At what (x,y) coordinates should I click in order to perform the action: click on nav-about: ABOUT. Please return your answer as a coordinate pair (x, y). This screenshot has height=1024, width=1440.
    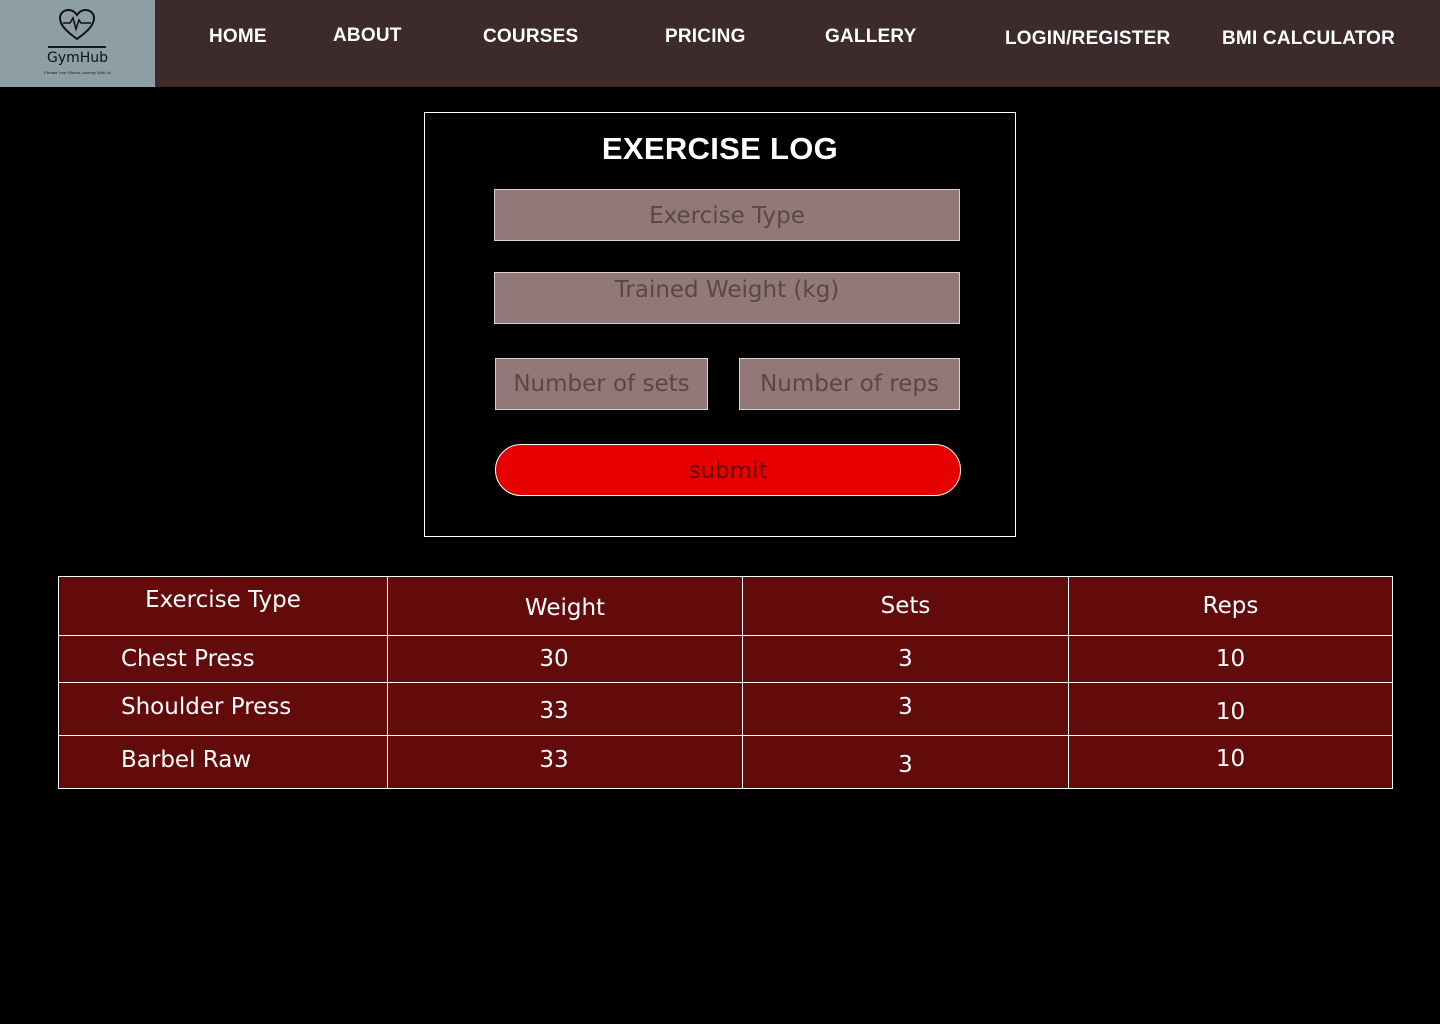
    Looking at the image, I should click on (367, 36).